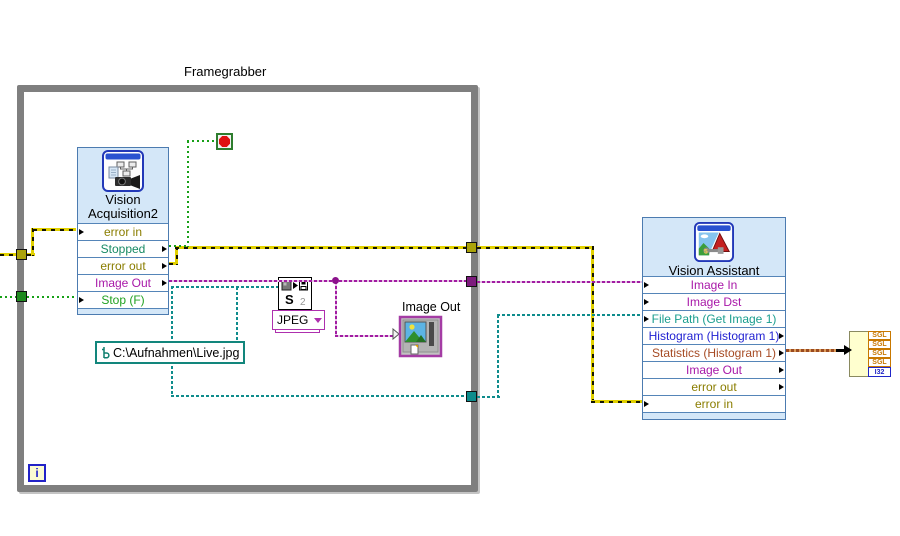 This screenshot has height=536, width=900. Describe the element at coordinates (303, 302) in the screenshot. I see `instance-number: 2` at that location.